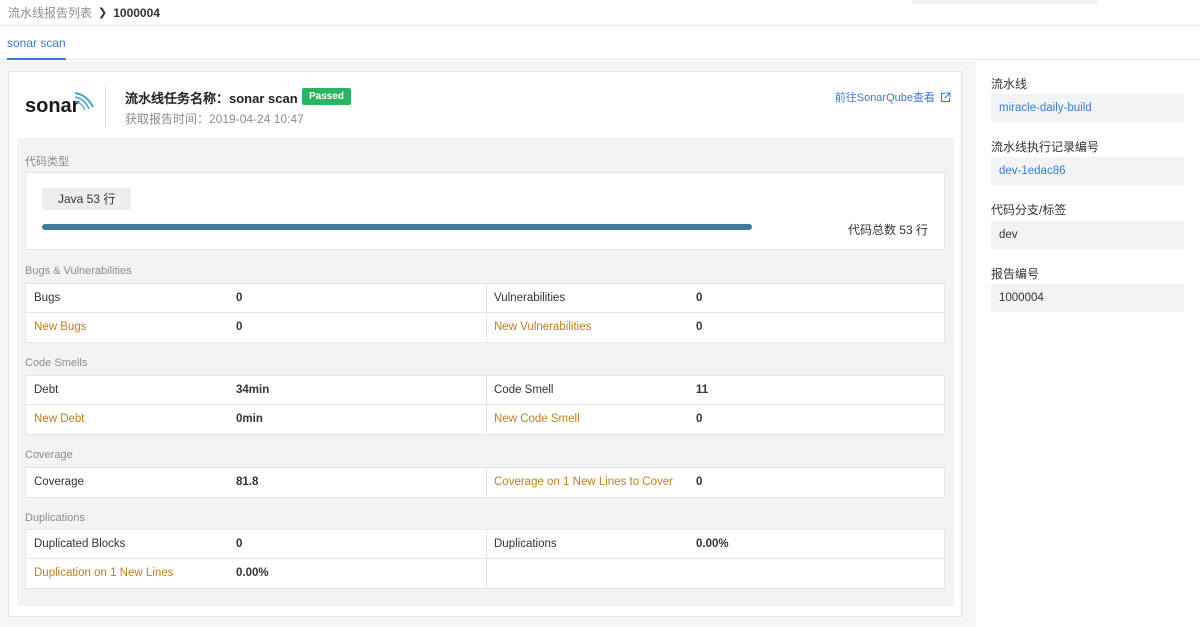 This screenshot has height=627, width=1200. Describe the element at coordinates (525, 544) in the screenshot. I see `metric-name: Duplications` at that location.